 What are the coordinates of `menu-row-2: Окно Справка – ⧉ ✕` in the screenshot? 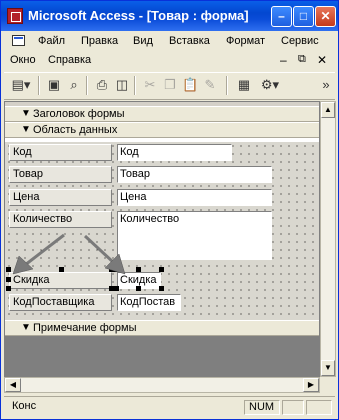 It's located at (169, 60).